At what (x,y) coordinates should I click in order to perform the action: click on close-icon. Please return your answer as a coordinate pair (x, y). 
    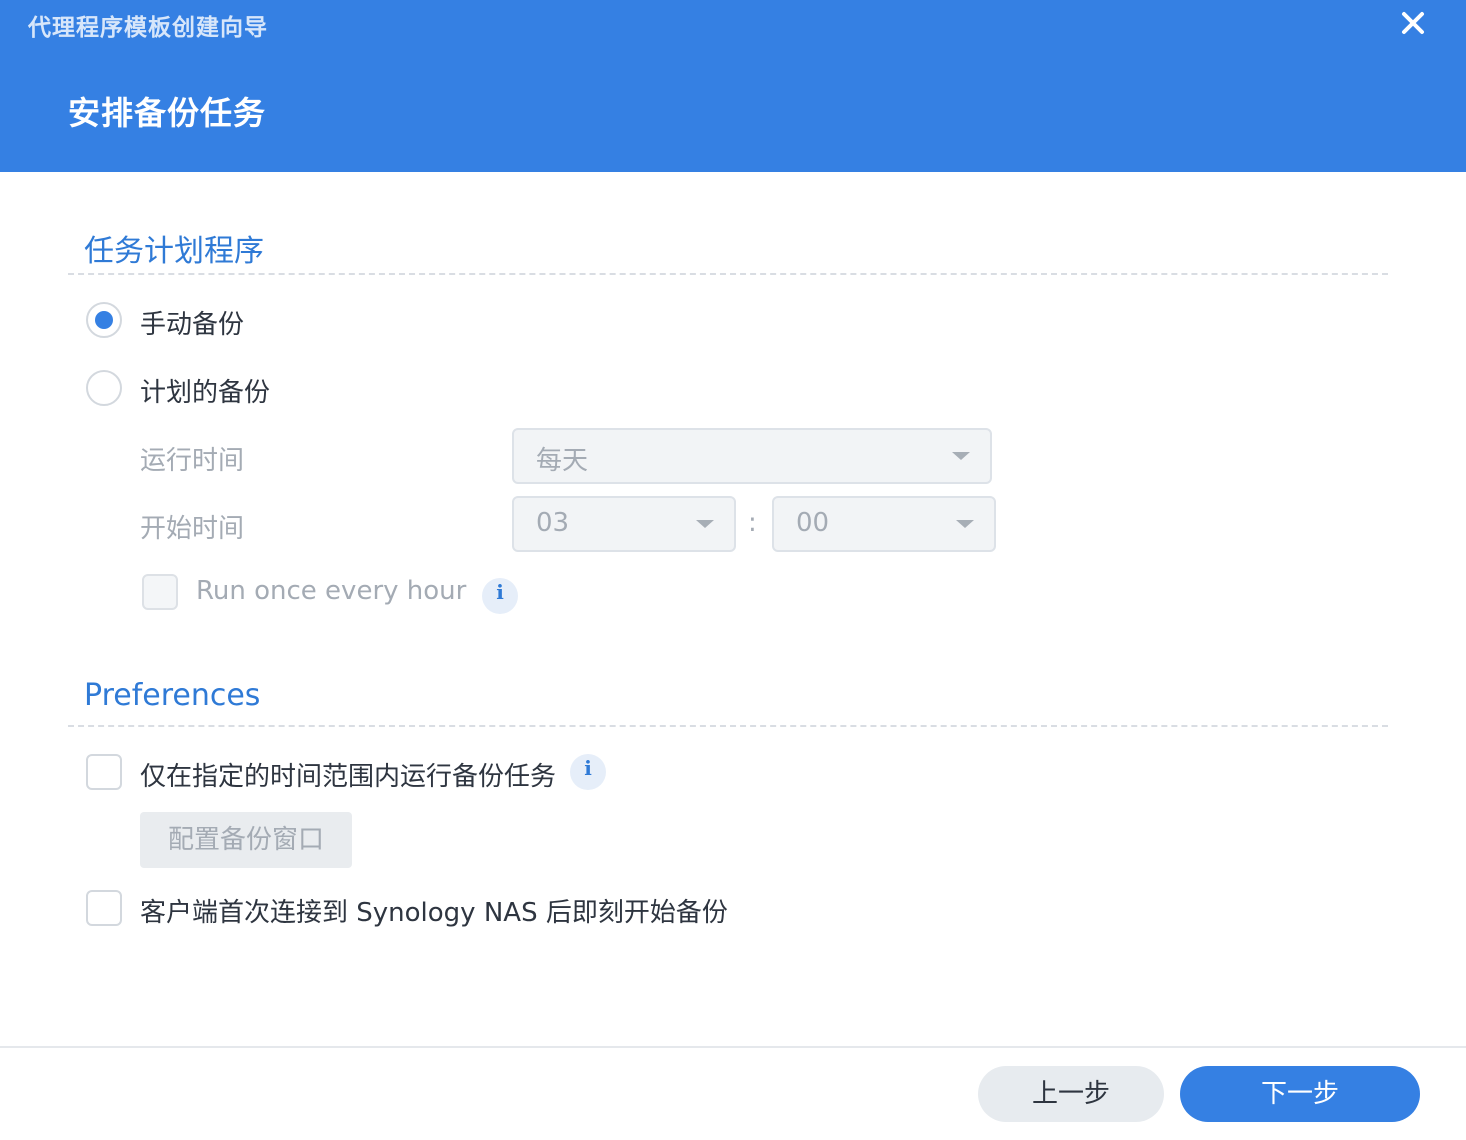
    Looking at the image, I should click on (1413, 23).